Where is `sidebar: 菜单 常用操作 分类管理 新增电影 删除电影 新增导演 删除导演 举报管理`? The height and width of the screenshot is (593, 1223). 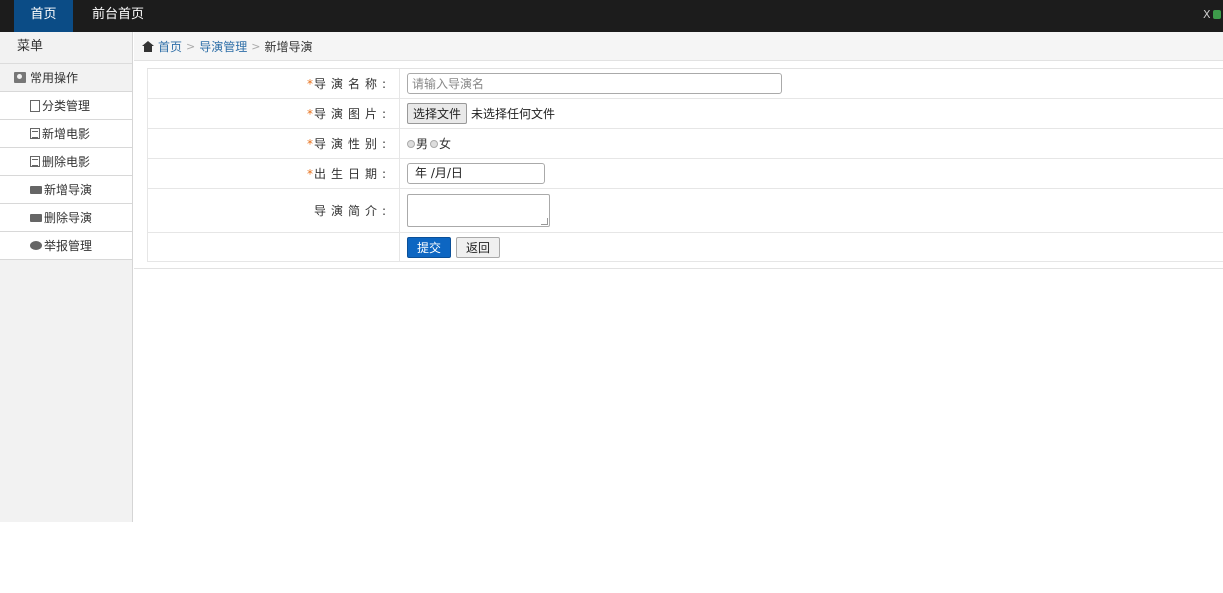 sidebar: 菜单 常用操作 分类管理 新增电影 删除电影 新增导演 删除导演 举报管理 is located at coordinates (66, 277).